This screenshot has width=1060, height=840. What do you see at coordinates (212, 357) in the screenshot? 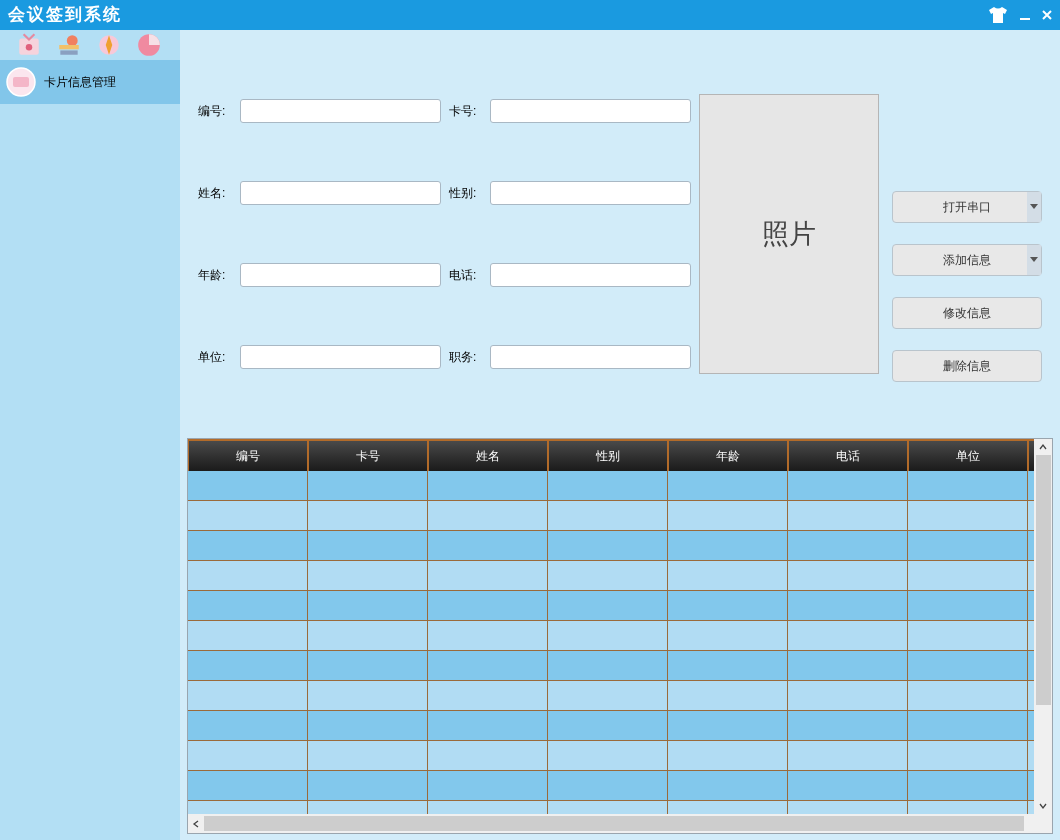
I see `field-label: 单位:` at bounding box center [212, 357].